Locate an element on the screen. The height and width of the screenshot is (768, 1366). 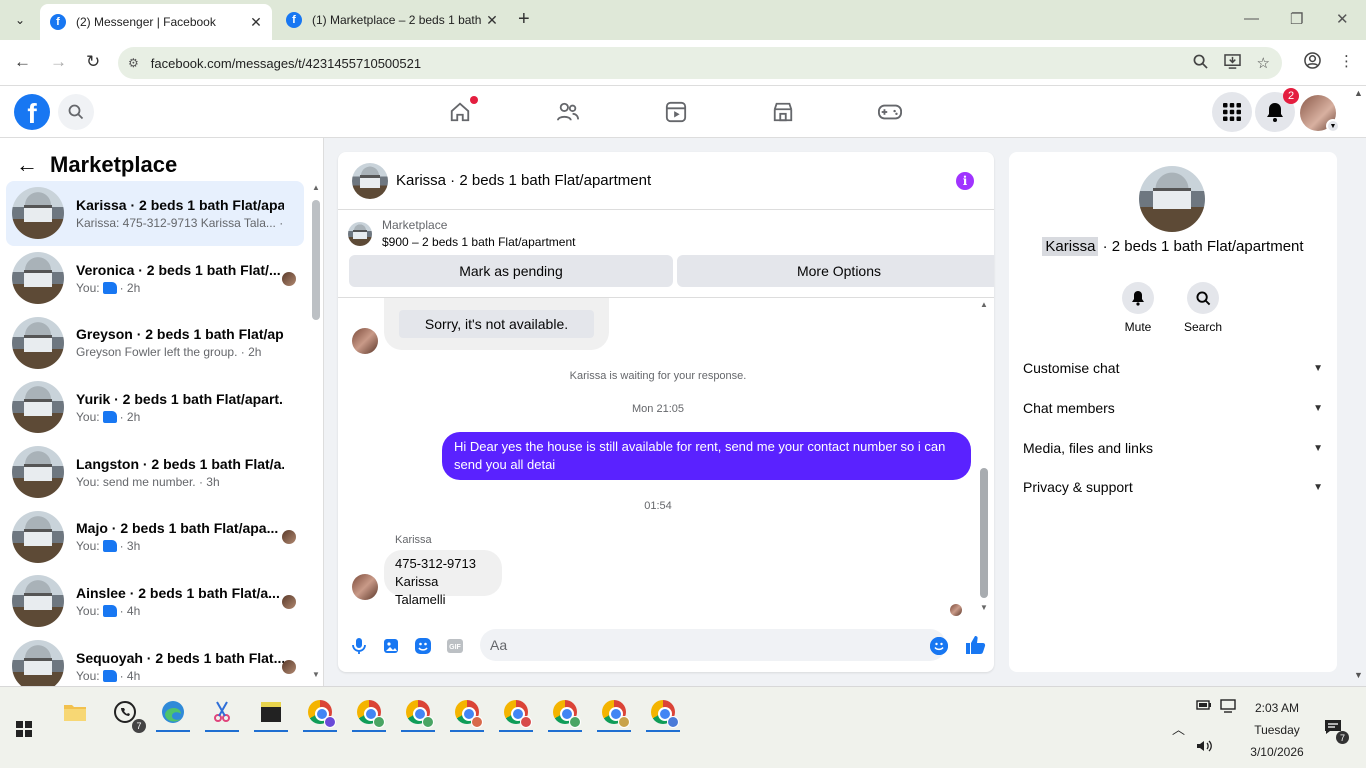
customise-chat-section: Customise chat ▼ is located at coordinates (1173, 368).